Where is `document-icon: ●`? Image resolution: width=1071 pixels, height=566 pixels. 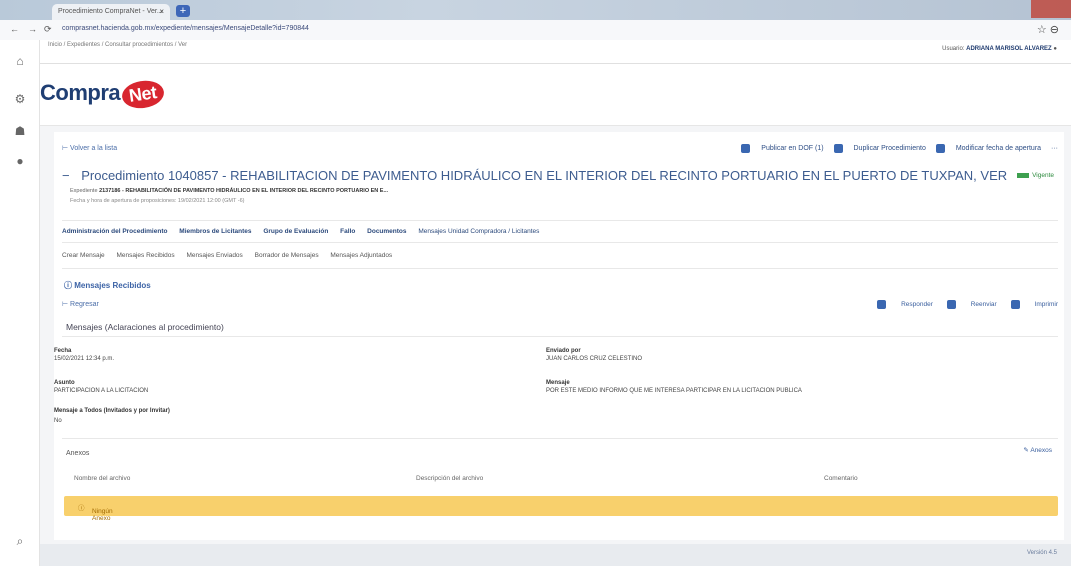
document-icon: ● is located at coordinates (20, 161).